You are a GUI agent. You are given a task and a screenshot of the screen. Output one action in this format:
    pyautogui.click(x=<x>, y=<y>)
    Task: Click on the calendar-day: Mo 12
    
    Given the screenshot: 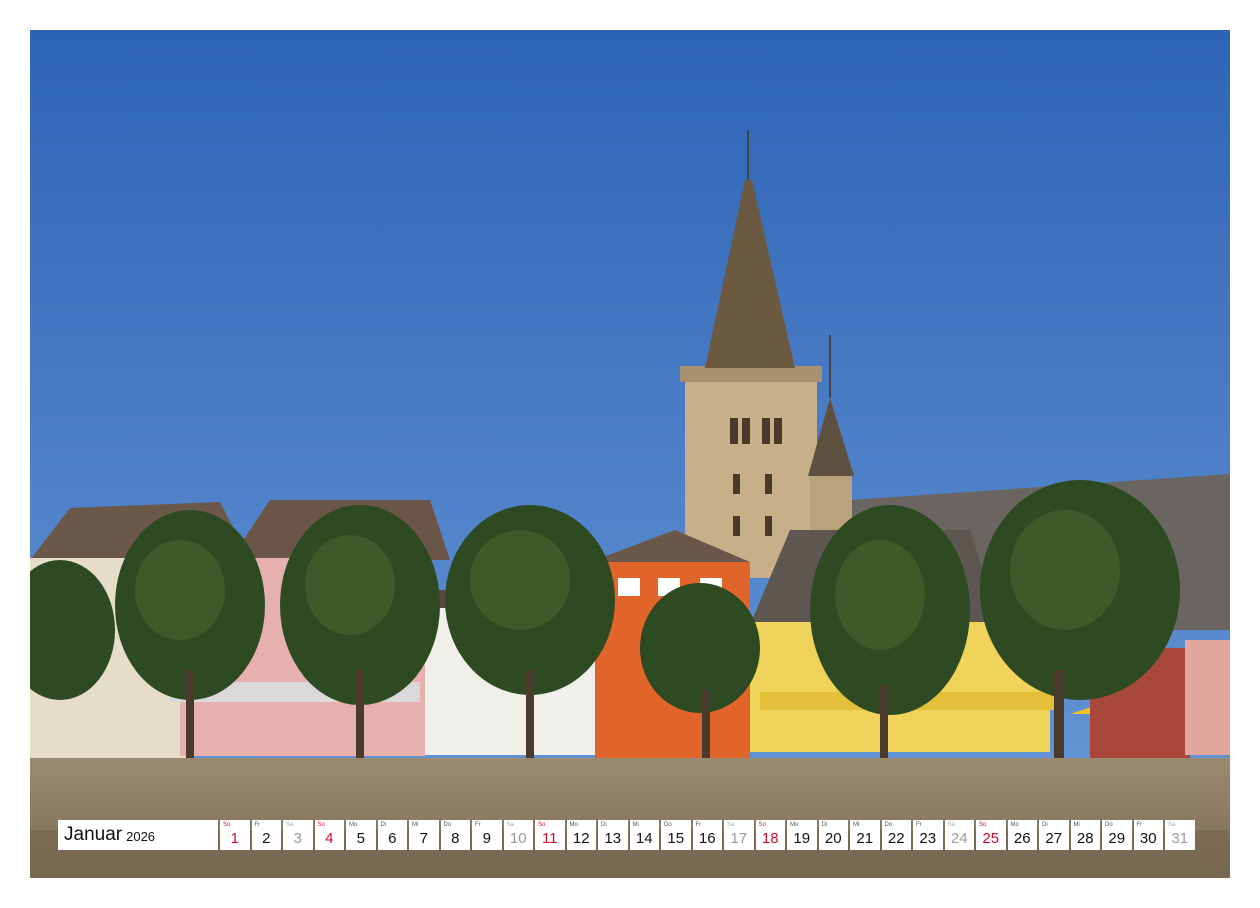 What is the action you would take?
    pyautogui.click(x=581, y=835)
    